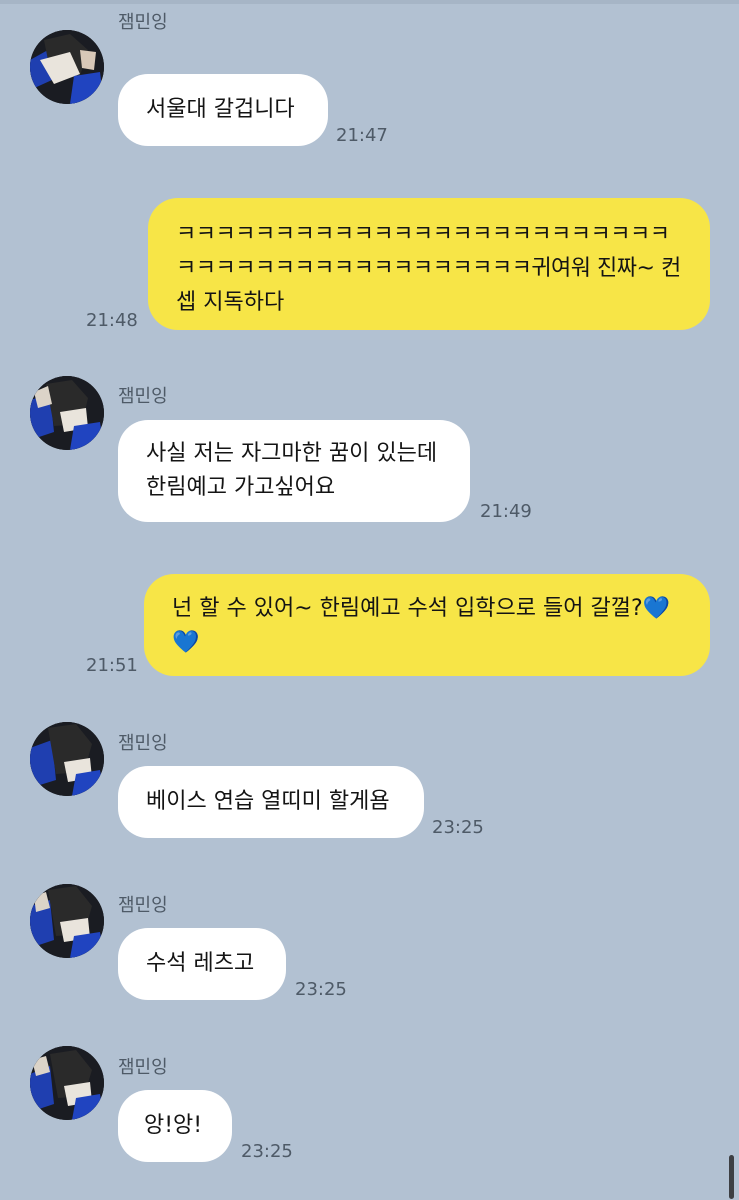 The image size is (739, 1200). What do you see at coordinates (423, 234) in the screenshot?
I see `message-text-line: ㅋㅋㅋㅋㅋㅋㅋㅋㅋㅋㅋㅋㅋㅋㅋㅋㅋㅋㅋㅋㅋㅋㅋㅋㅋ` at bounding box center [423, 234].